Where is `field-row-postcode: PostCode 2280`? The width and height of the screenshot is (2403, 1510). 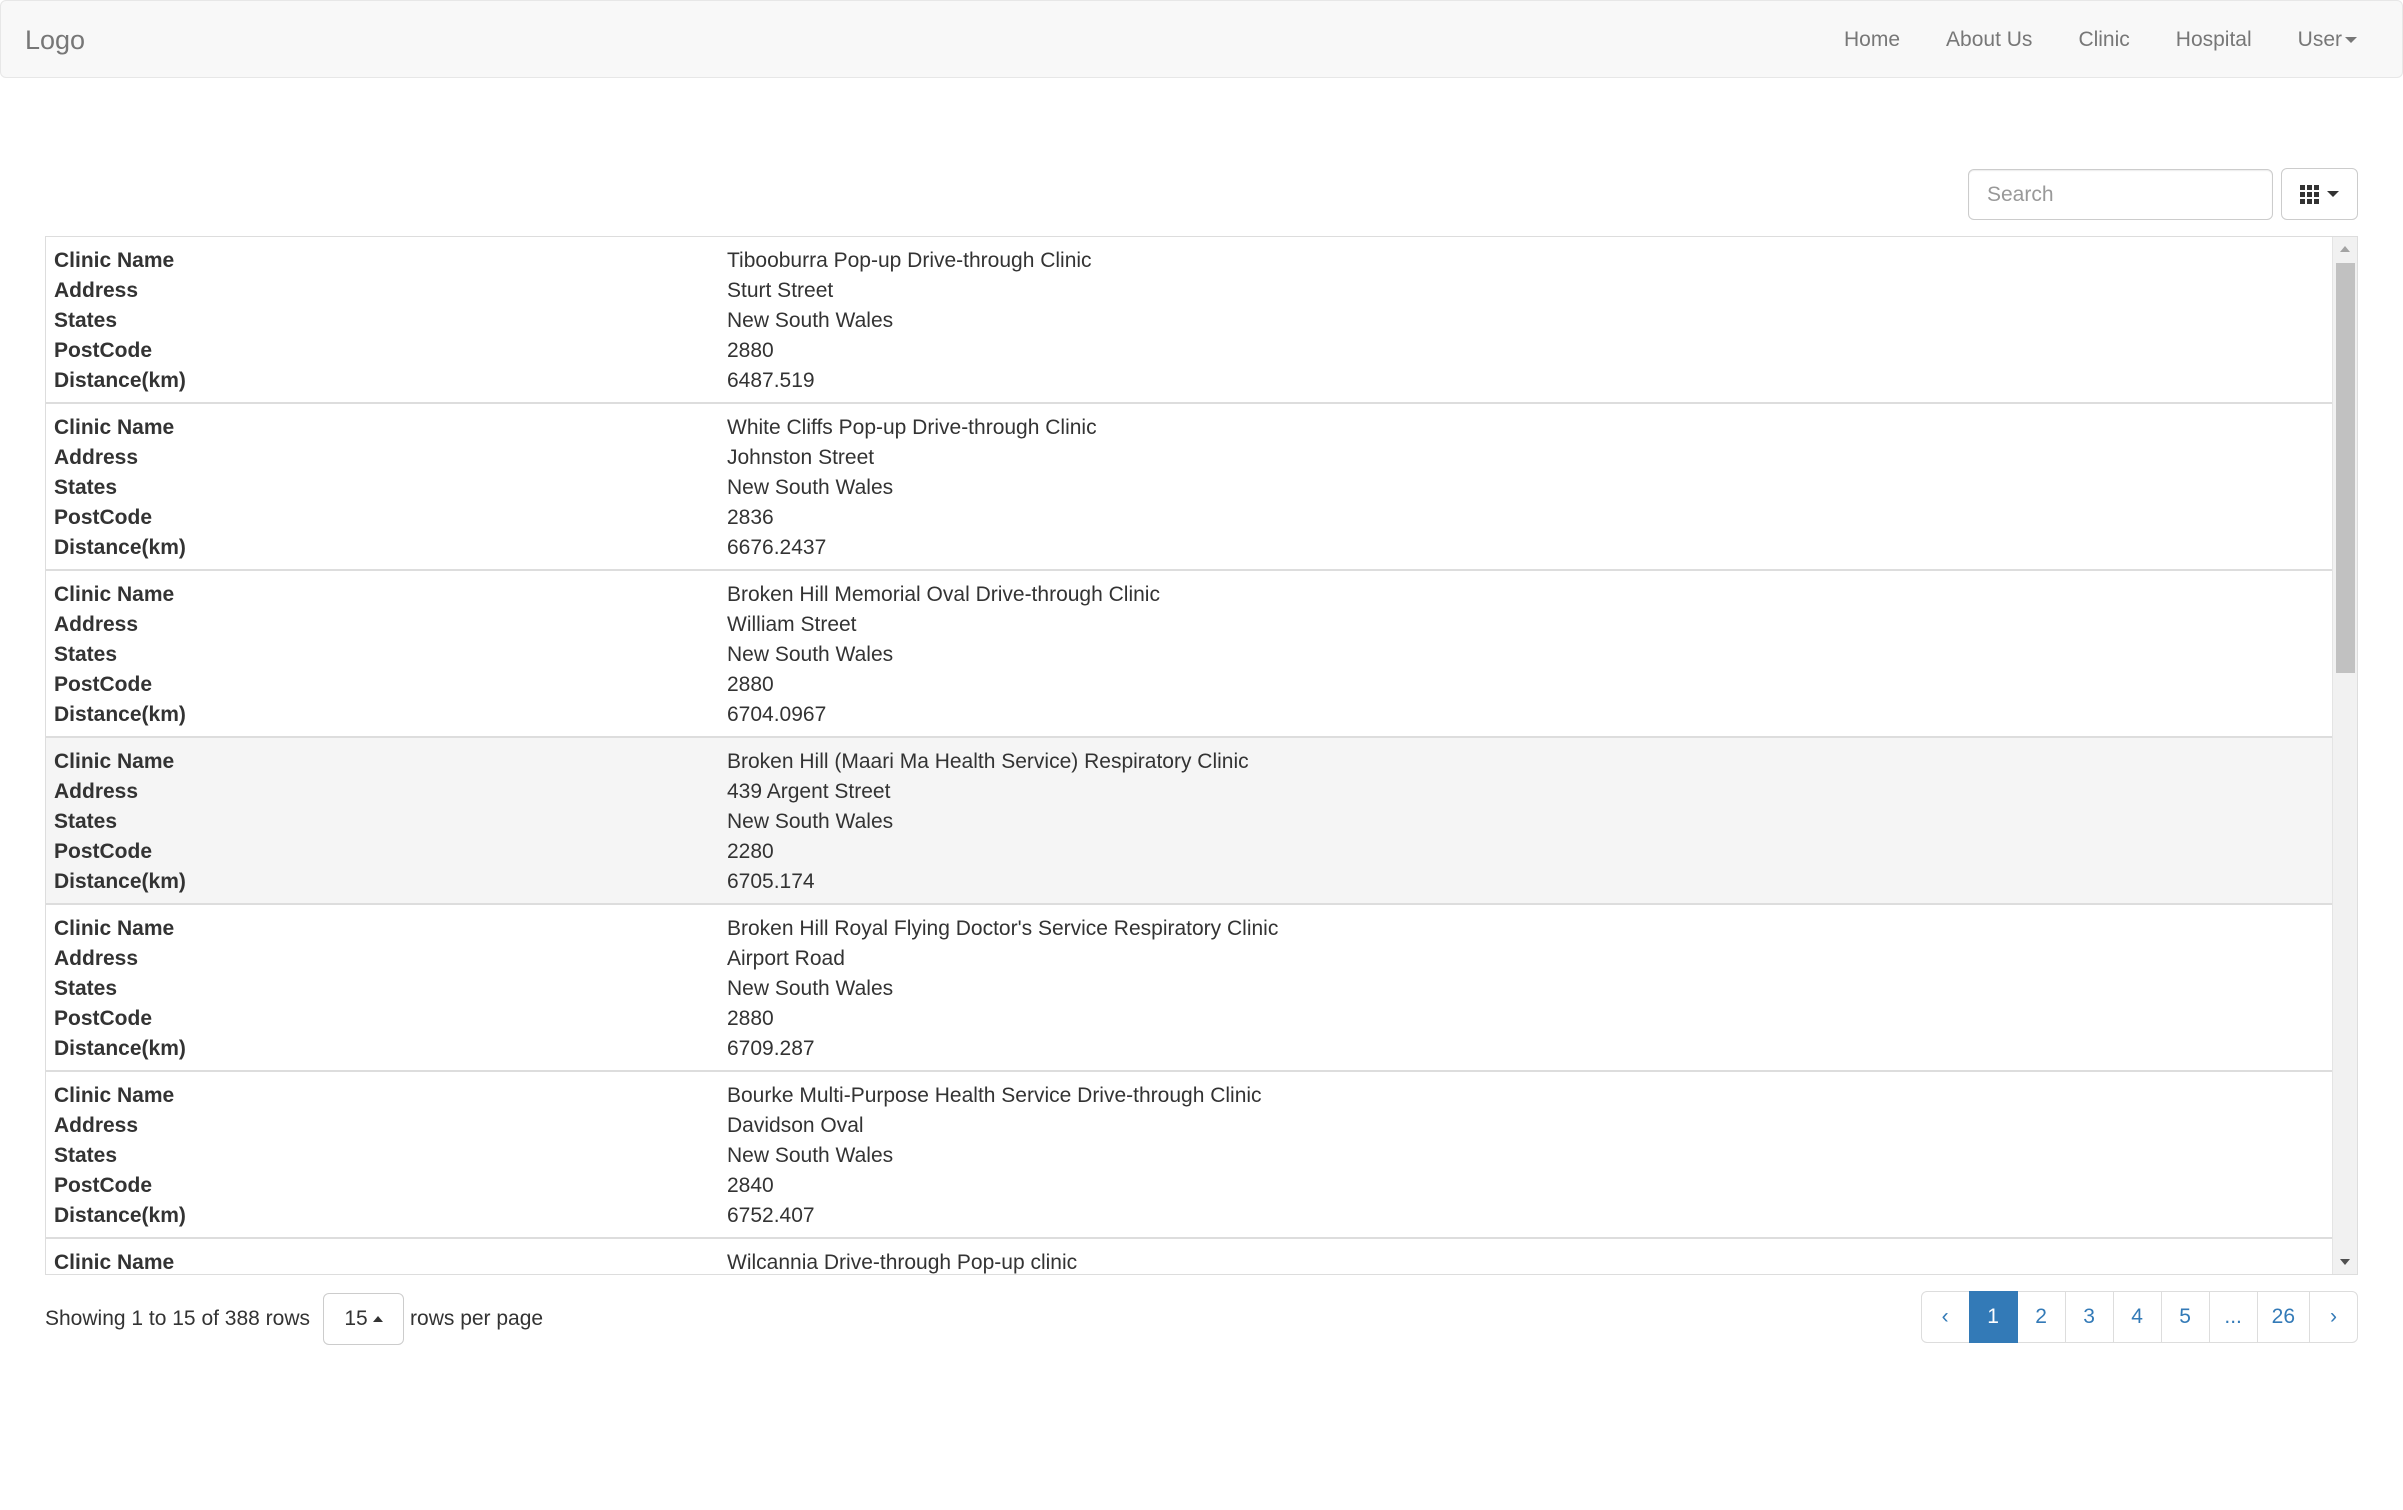
field-row-postcode: PostCode 2280 is located at coordinates (1189, 852).